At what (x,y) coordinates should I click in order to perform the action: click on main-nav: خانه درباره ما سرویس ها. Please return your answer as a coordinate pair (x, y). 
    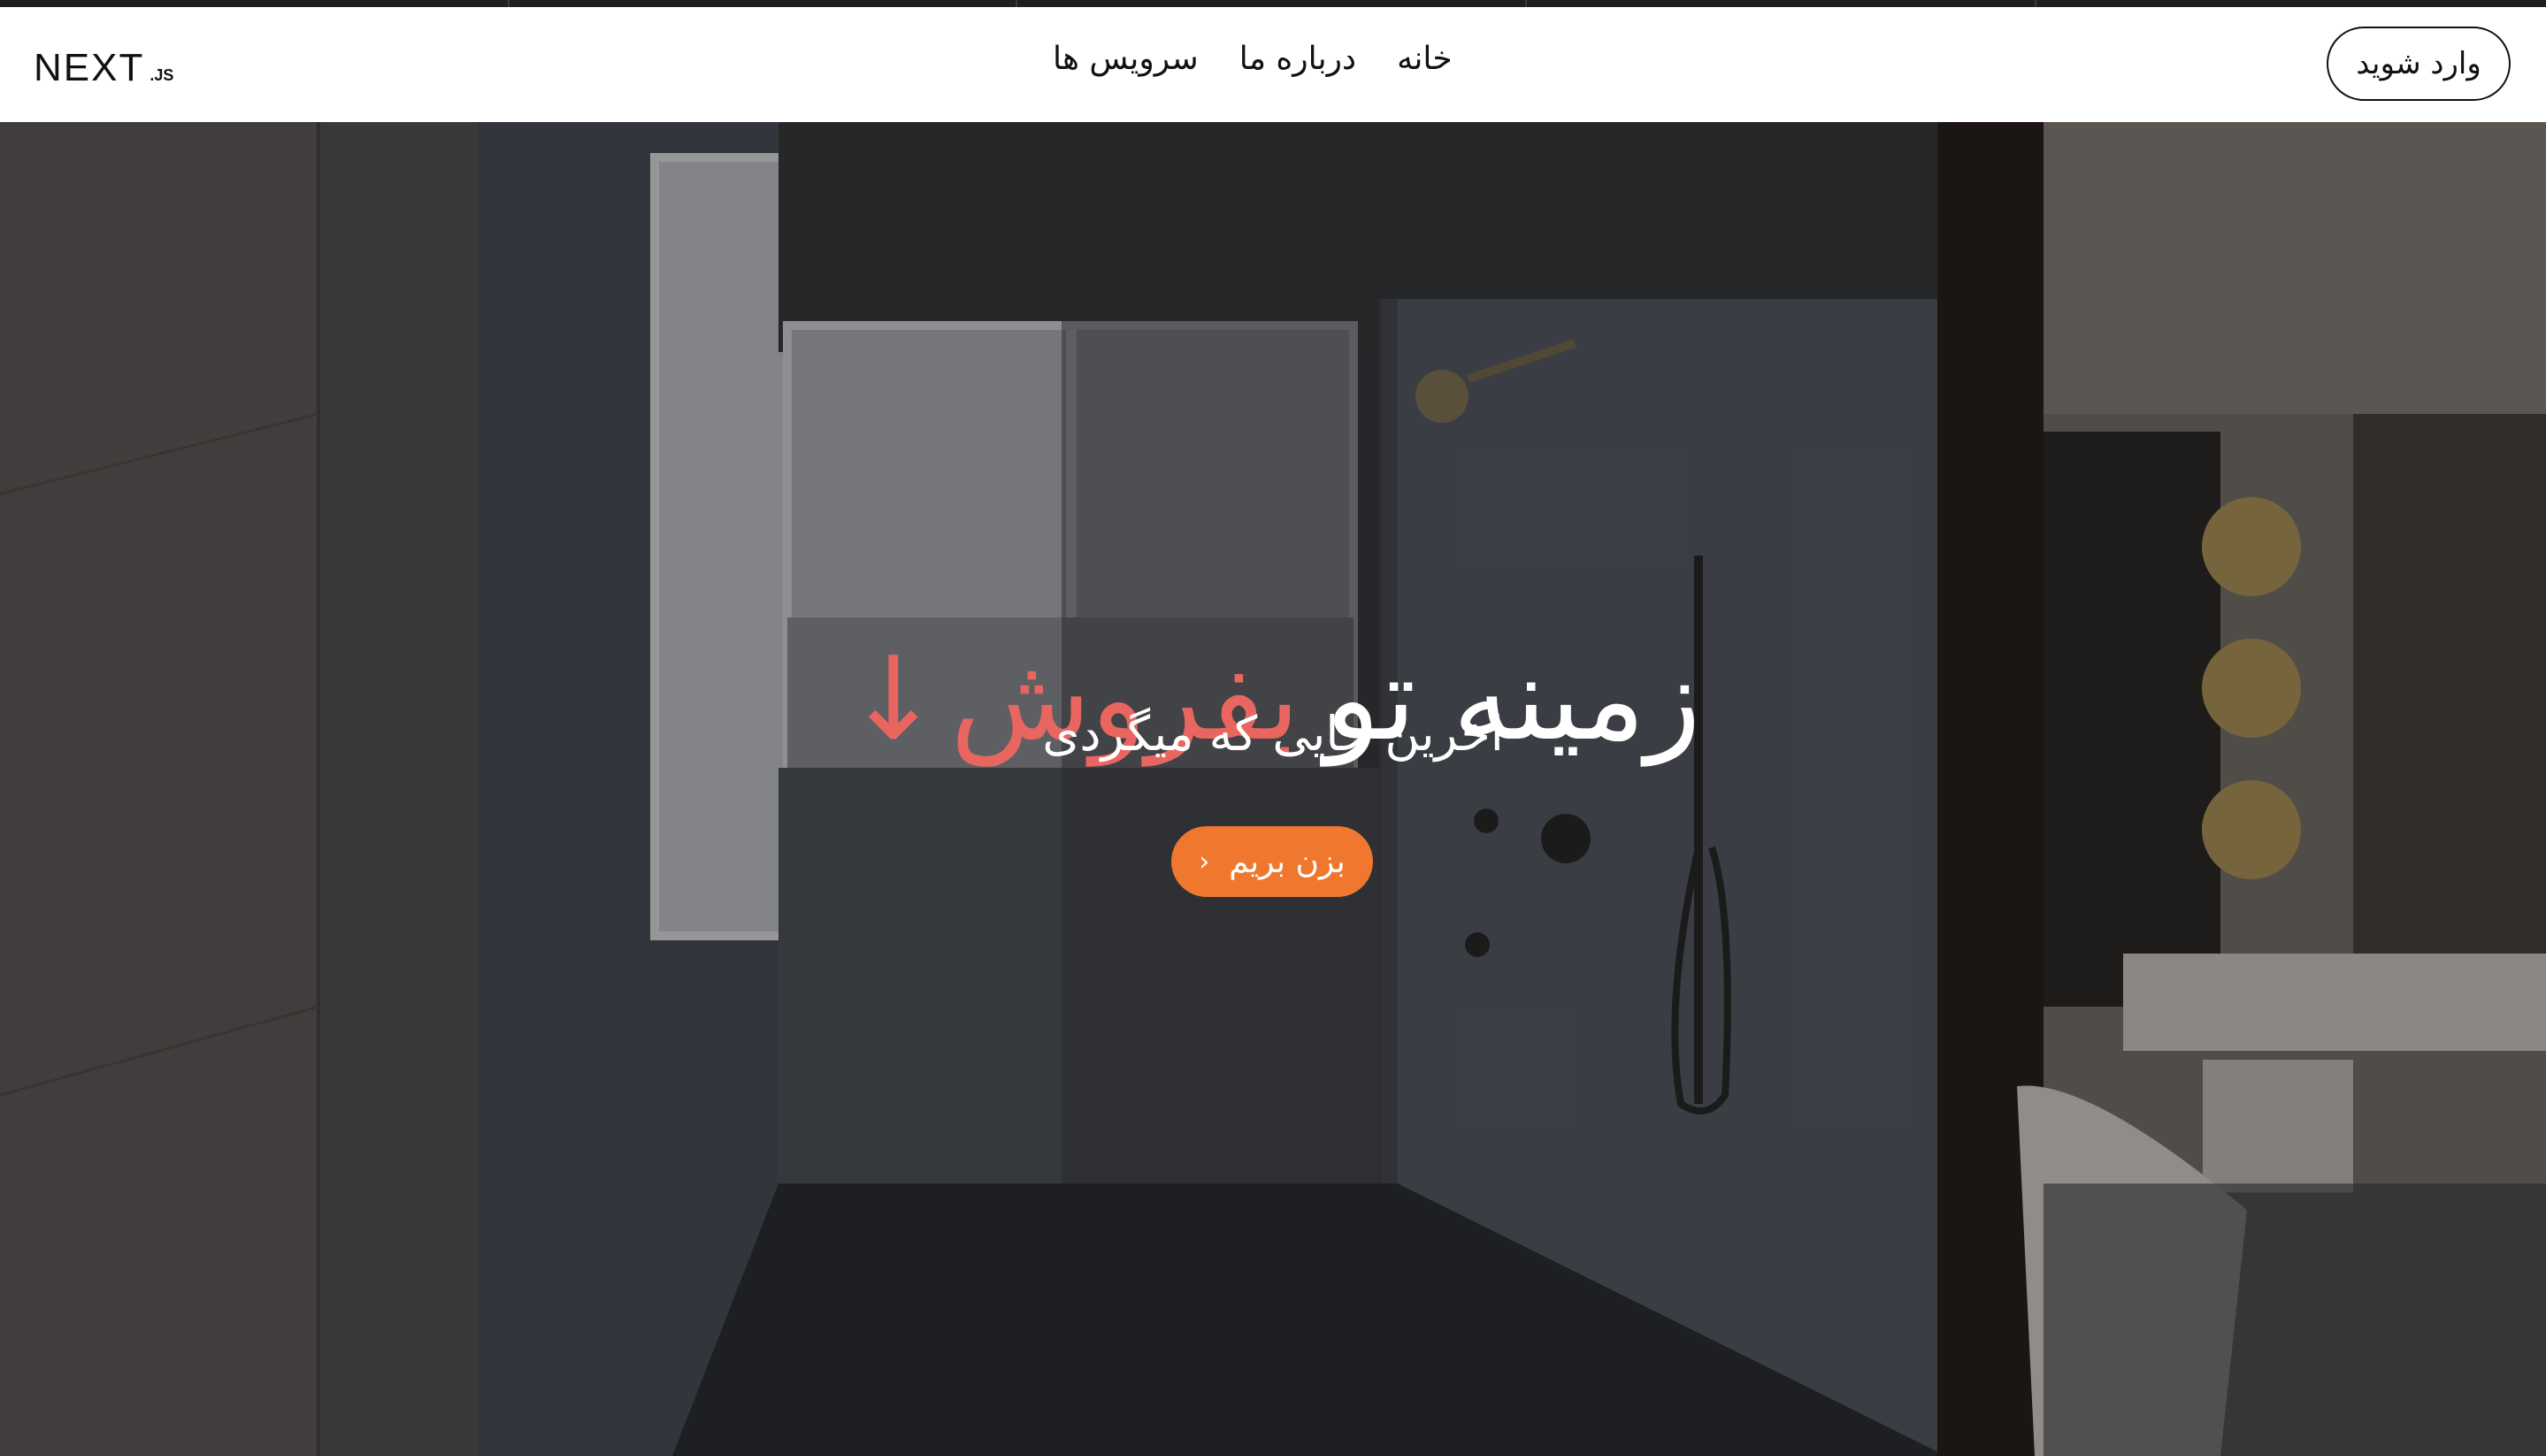
    Looking at the image, I should click on (1253, 59).